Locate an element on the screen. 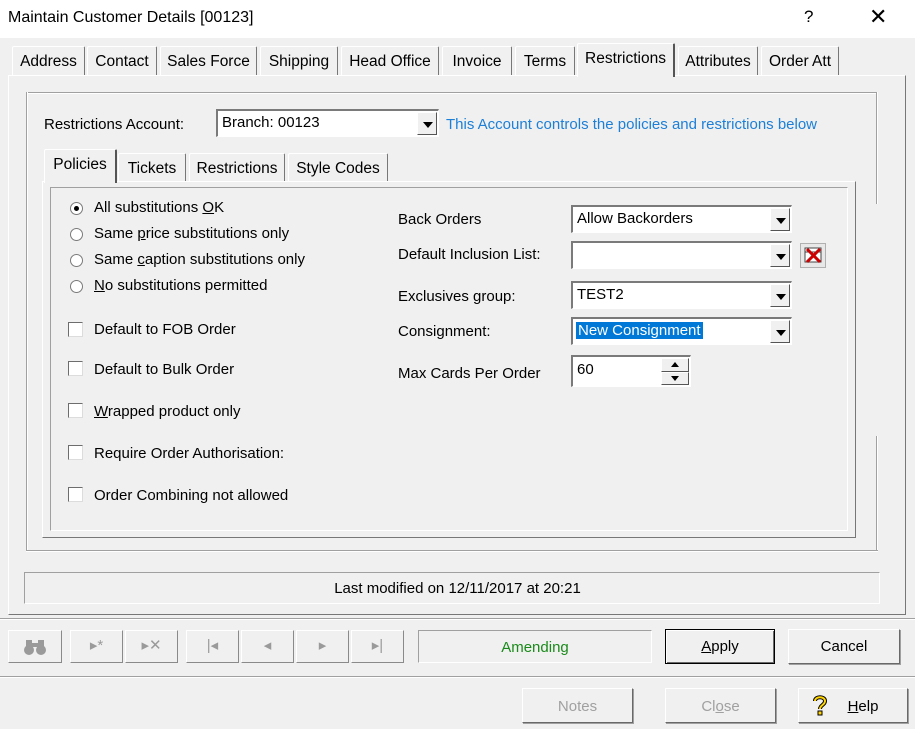 Image resolution: width=915 pixels, height=729 pixels. binoculars-icon is located at coordinates (35, 647).